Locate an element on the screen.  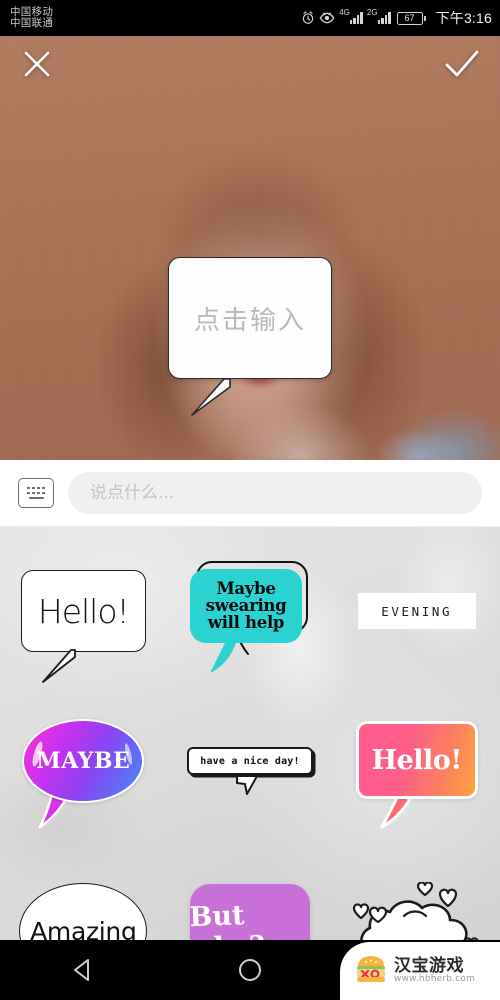
carrier-labels: 中国移动 中国联通 is located at coordinates (32, 18).